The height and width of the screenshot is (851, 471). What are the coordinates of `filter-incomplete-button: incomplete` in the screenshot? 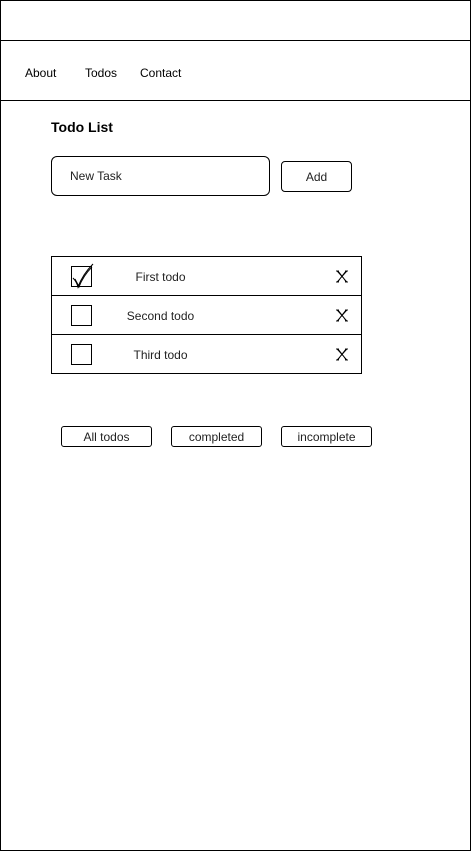 It's located at (326, 436).